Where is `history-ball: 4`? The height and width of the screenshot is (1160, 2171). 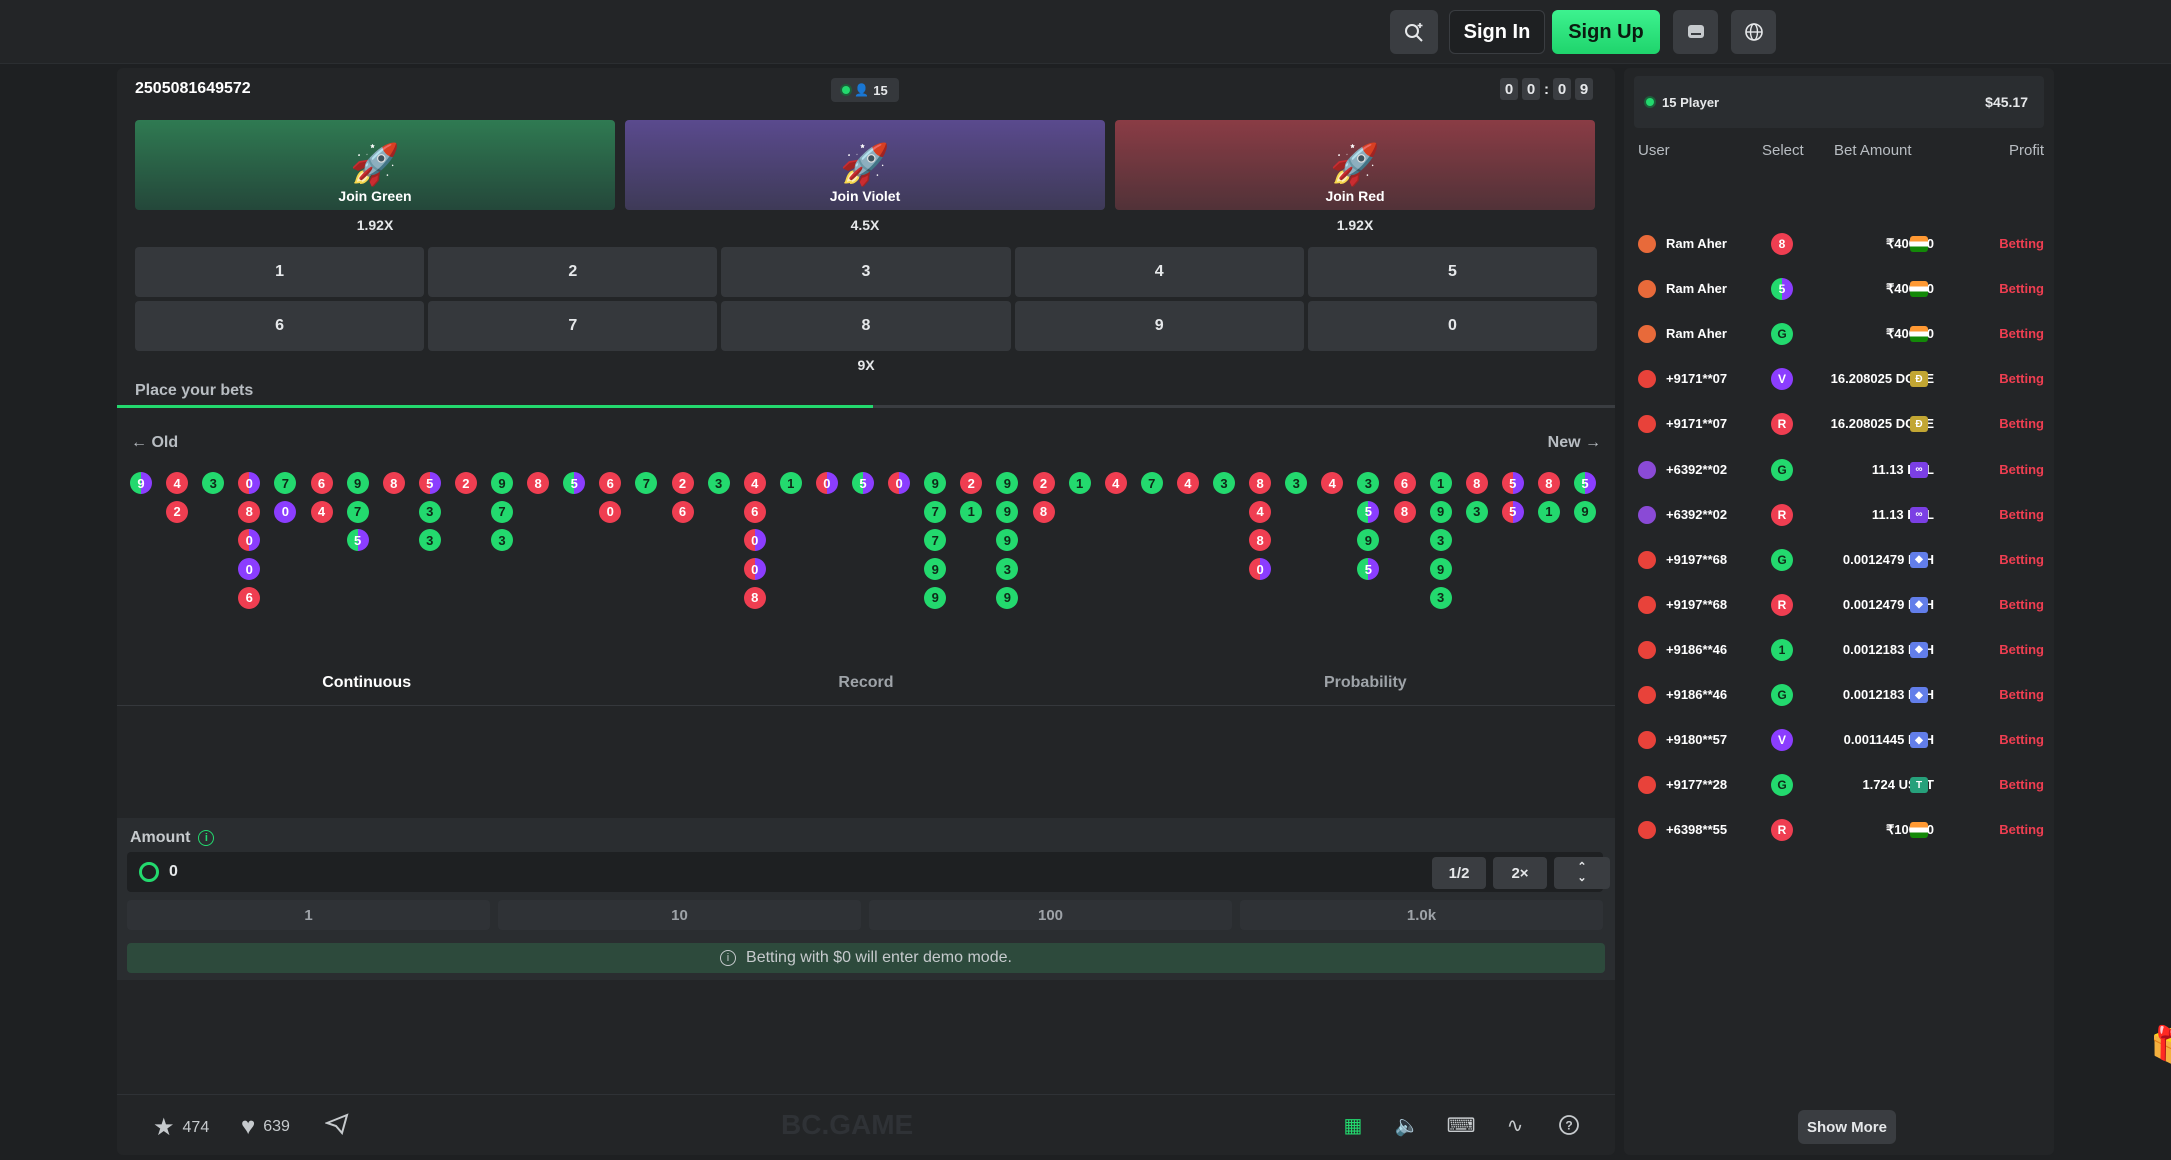
history-ball: 4 is located at coordinates (177, 483).